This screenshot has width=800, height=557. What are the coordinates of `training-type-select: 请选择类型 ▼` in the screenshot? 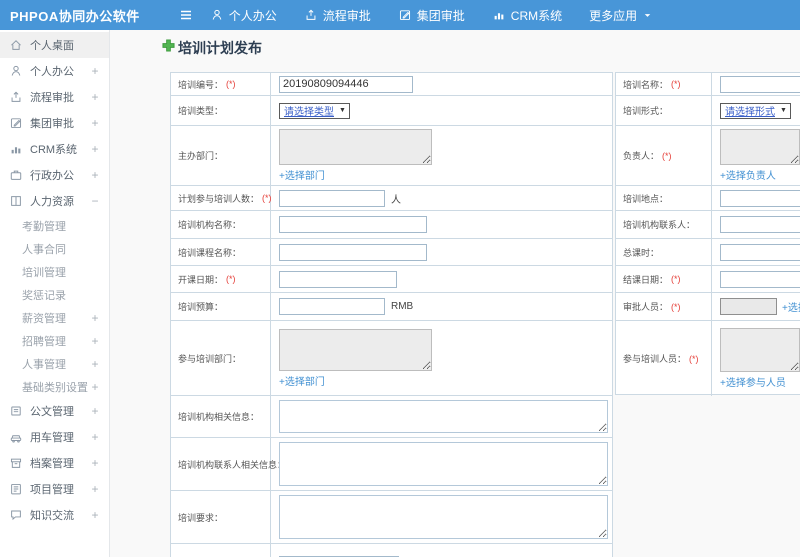 It's located at (314, 110).